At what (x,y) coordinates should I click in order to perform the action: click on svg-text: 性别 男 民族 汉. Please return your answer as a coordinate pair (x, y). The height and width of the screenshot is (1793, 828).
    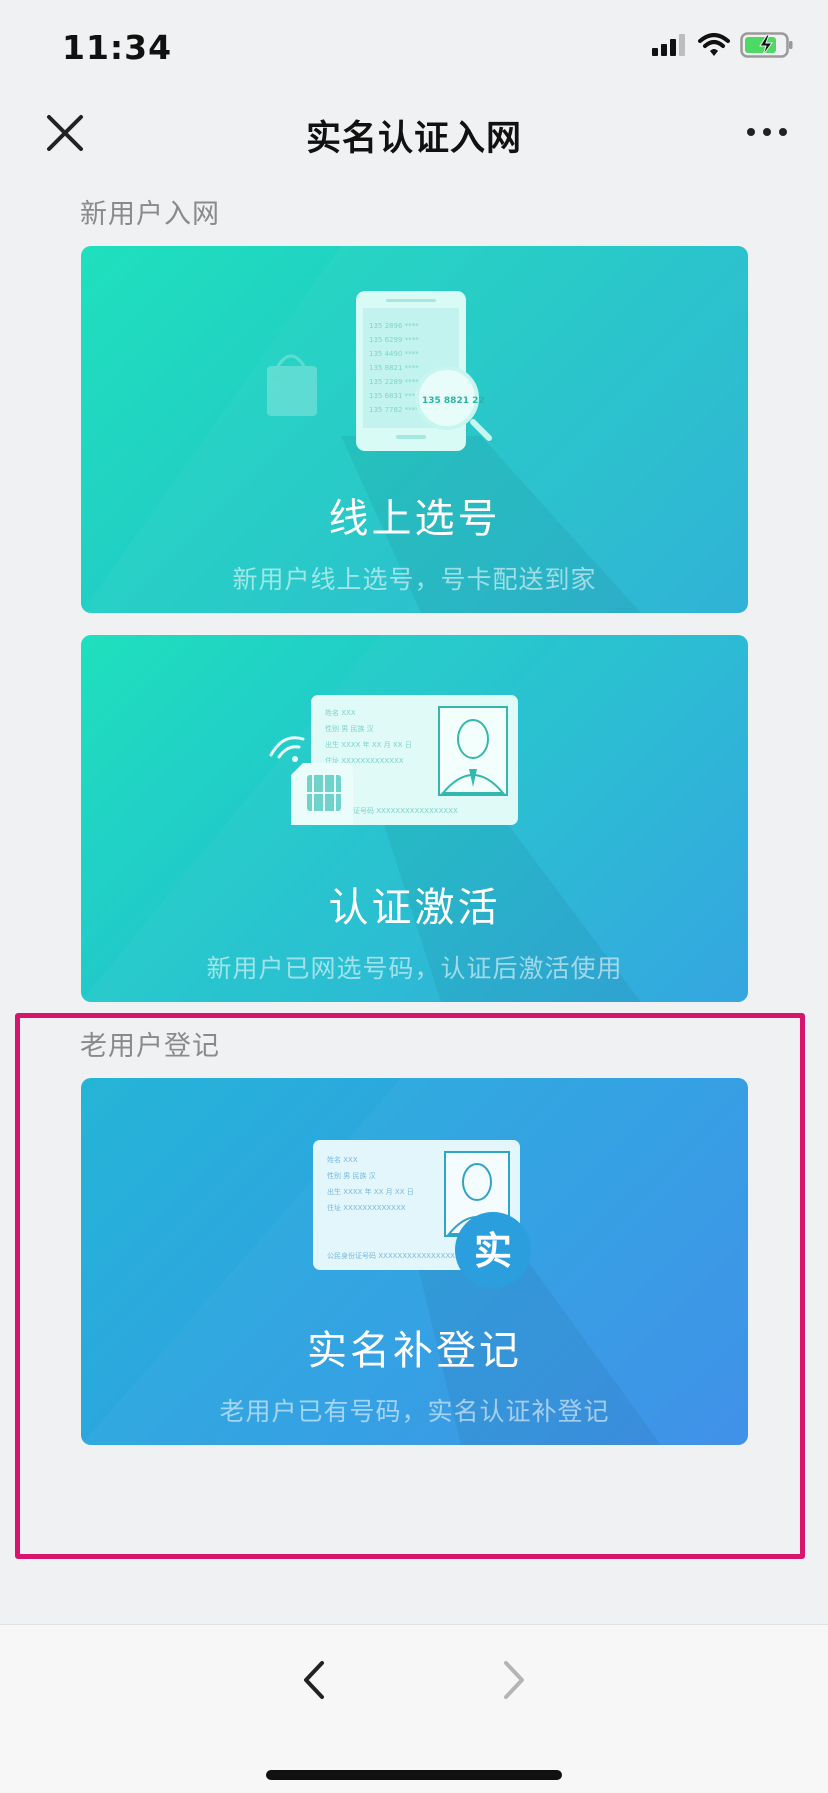
    Looking at the image, I should click on (349, 728).